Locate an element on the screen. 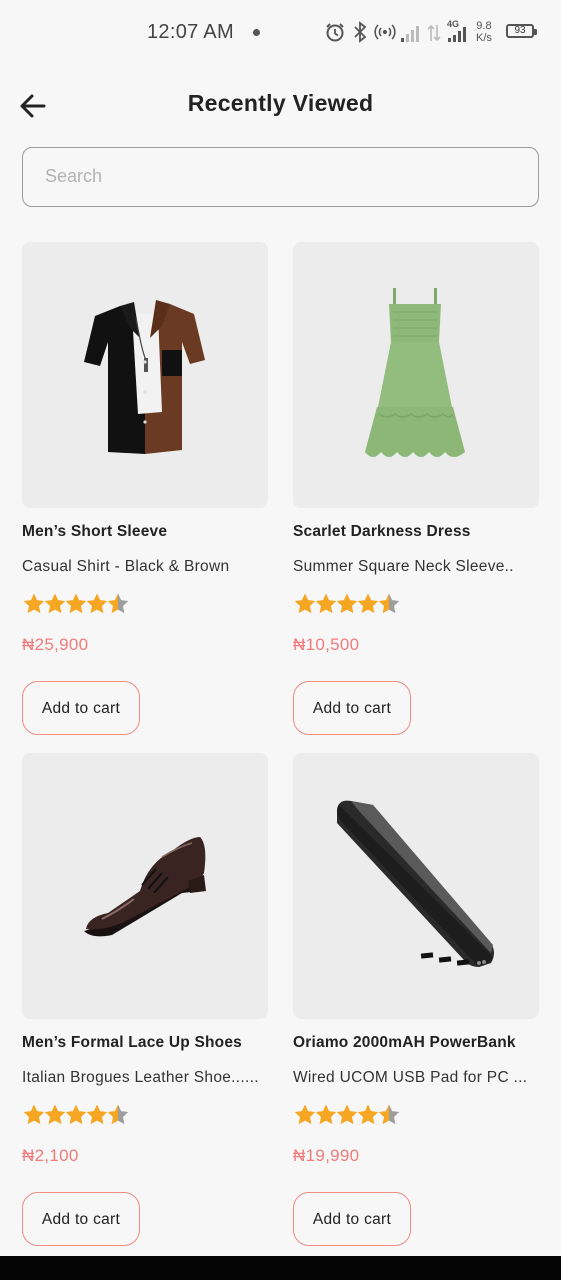  shirt-image is located at coordinates (144, 377).